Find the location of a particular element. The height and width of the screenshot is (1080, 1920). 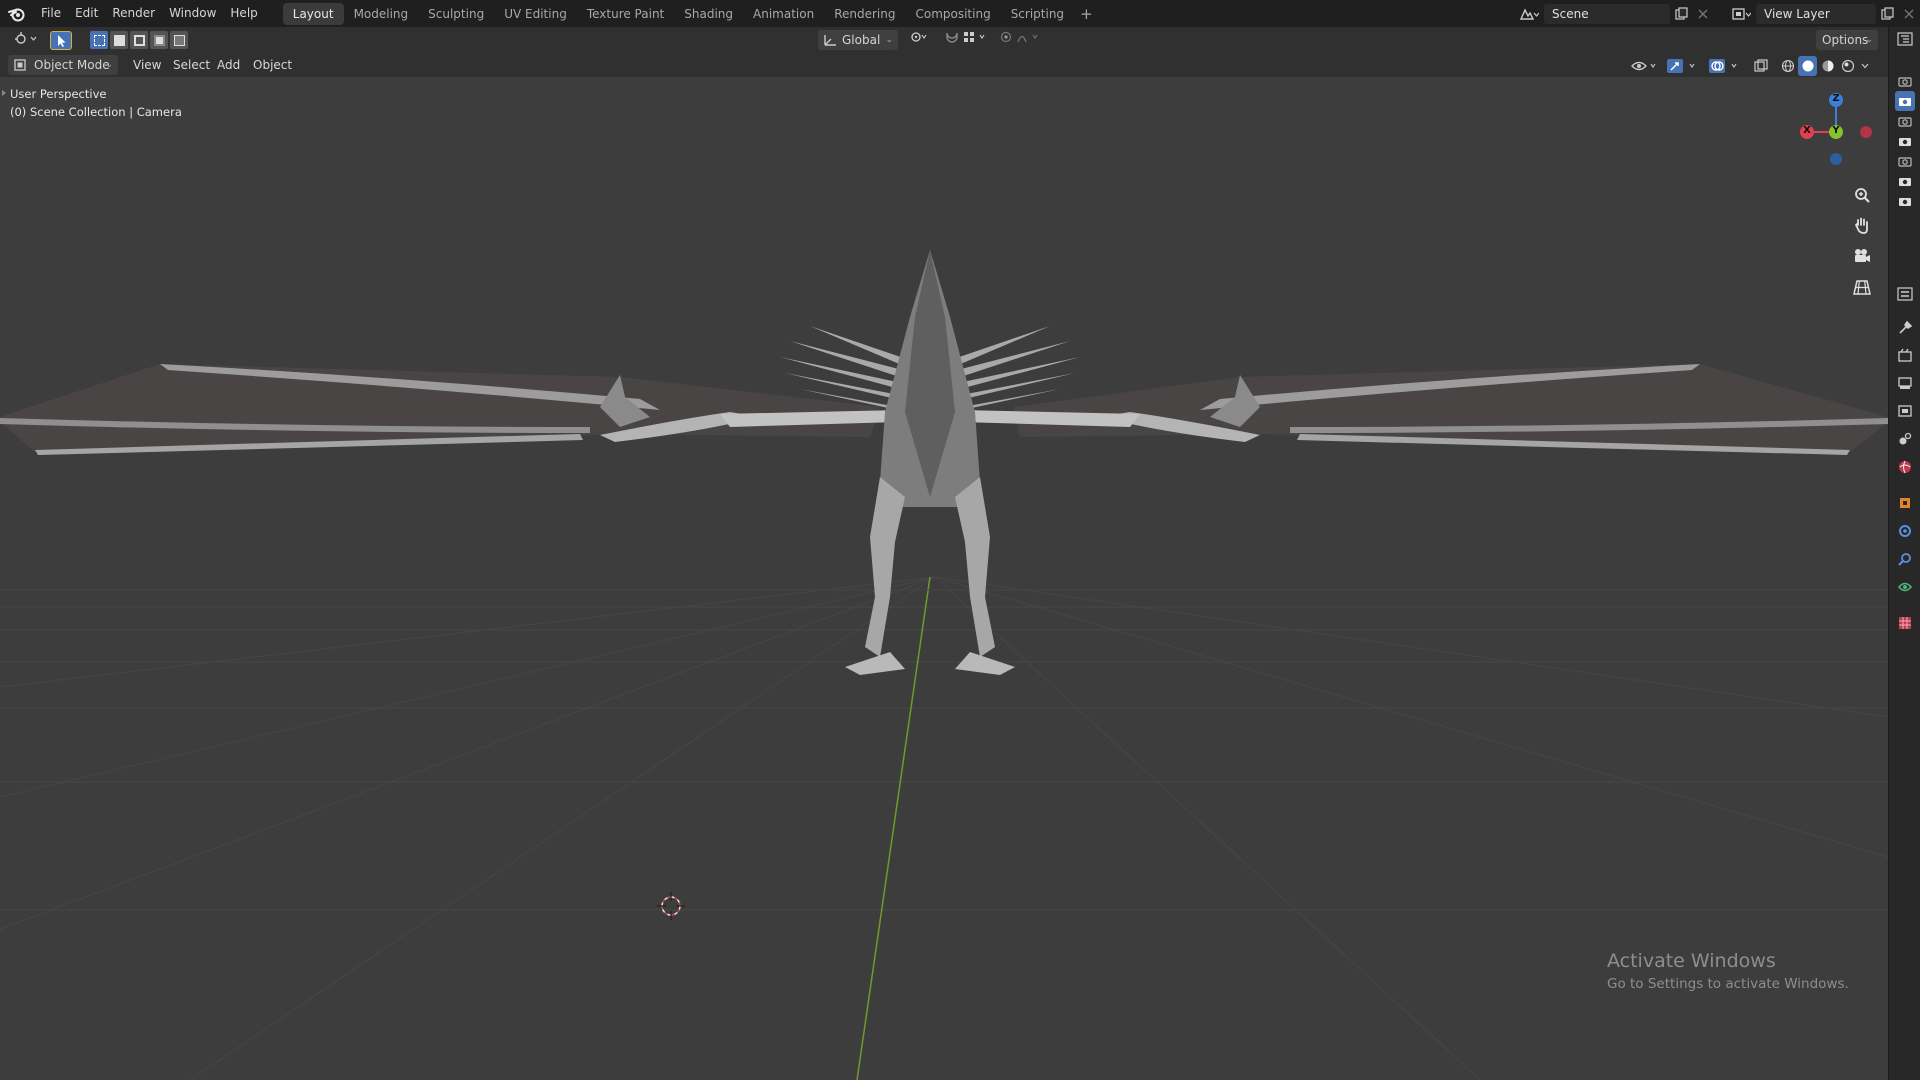

menu-window: Window is located at coordinates (192, 13).